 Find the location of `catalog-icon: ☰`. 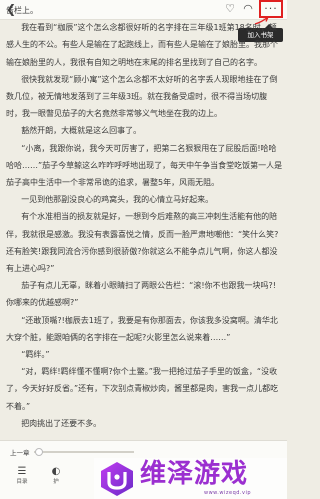

catalog-icon: ☰ is located at coordinates (22, 471).